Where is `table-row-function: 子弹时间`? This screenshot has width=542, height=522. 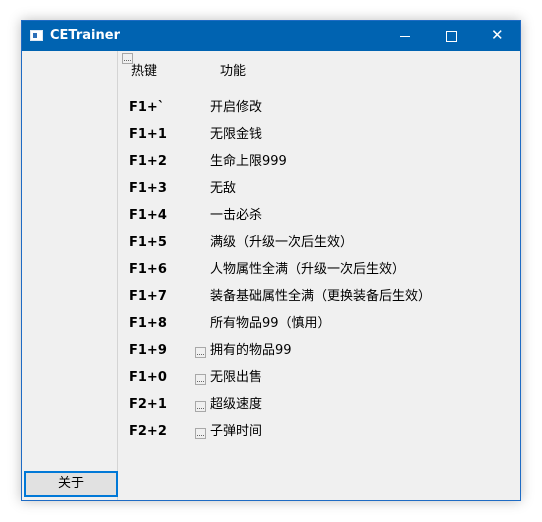 table-row-function: 子弹时间 is located at coordinates (236, 431).